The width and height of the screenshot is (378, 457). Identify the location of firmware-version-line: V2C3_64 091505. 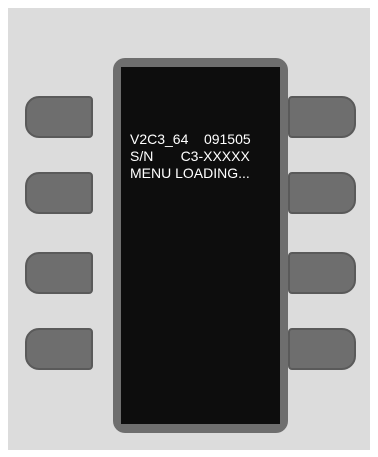
(190, 139).